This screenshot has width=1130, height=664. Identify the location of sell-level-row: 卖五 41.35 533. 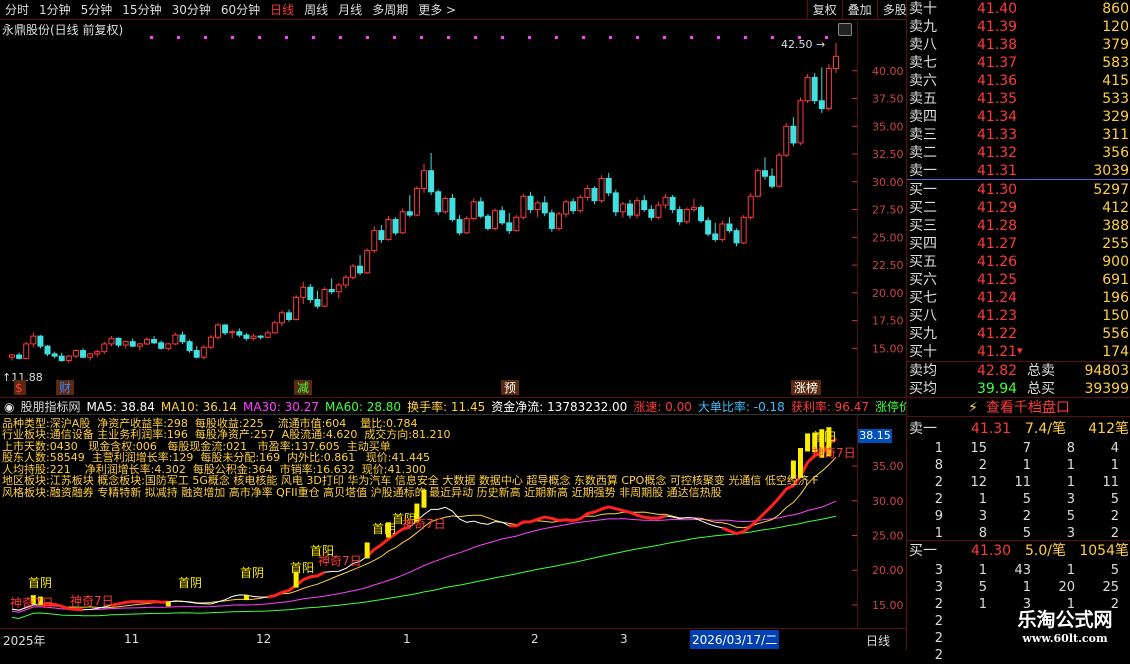
(1018, 99).